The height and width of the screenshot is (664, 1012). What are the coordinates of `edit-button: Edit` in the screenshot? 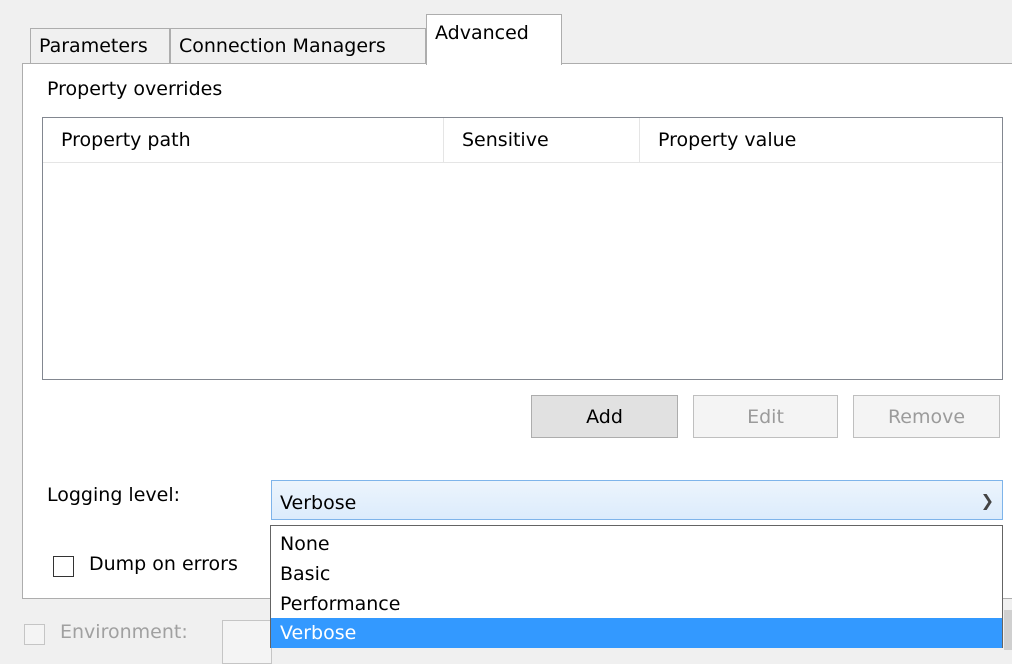 It's located at (765, 416).